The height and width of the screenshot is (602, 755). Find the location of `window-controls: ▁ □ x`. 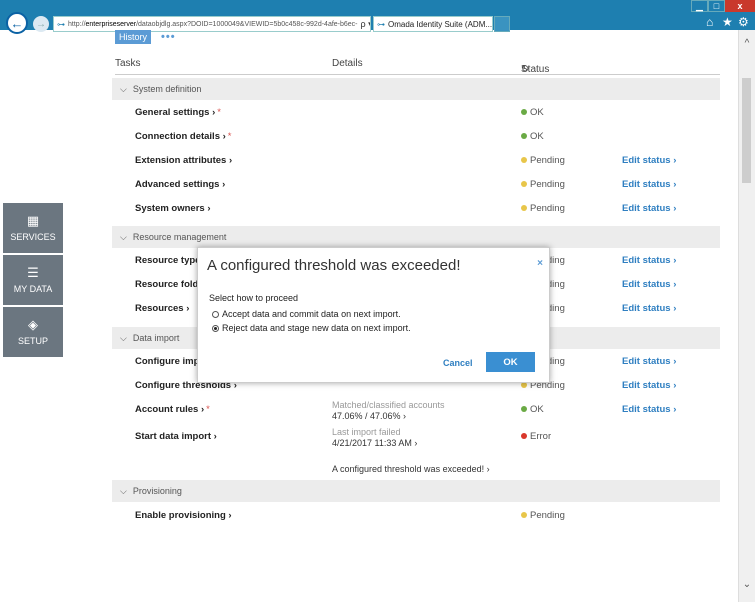

window-controls: ▁ □ x is located at coordinates (723, 6).